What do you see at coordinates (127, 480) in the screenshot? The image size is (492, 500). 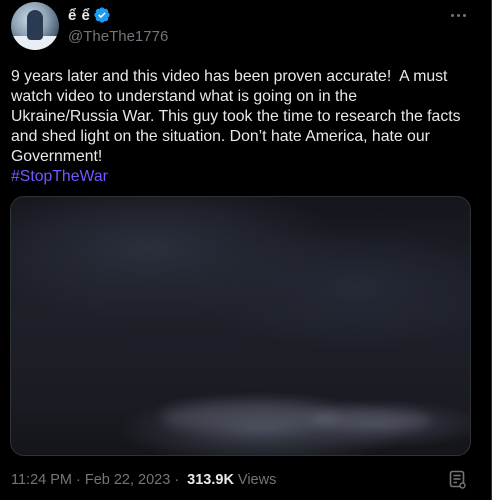 I see `tweet-date: Feb 22, 2023` at bounding box center [127, 480].